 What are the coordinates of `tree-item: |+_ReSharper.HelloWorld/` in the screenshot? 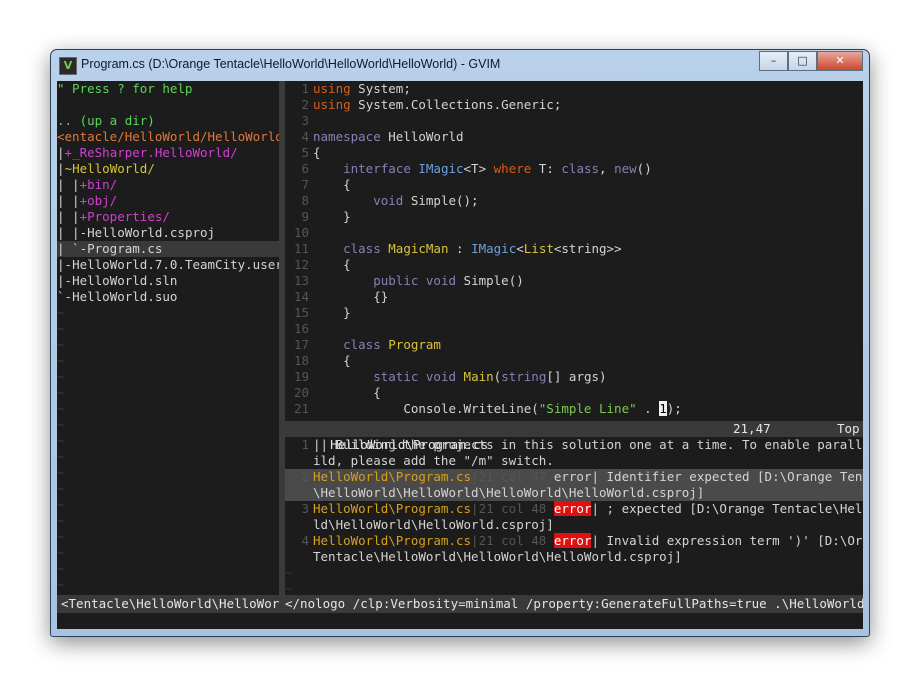 It's located at (168, 153).